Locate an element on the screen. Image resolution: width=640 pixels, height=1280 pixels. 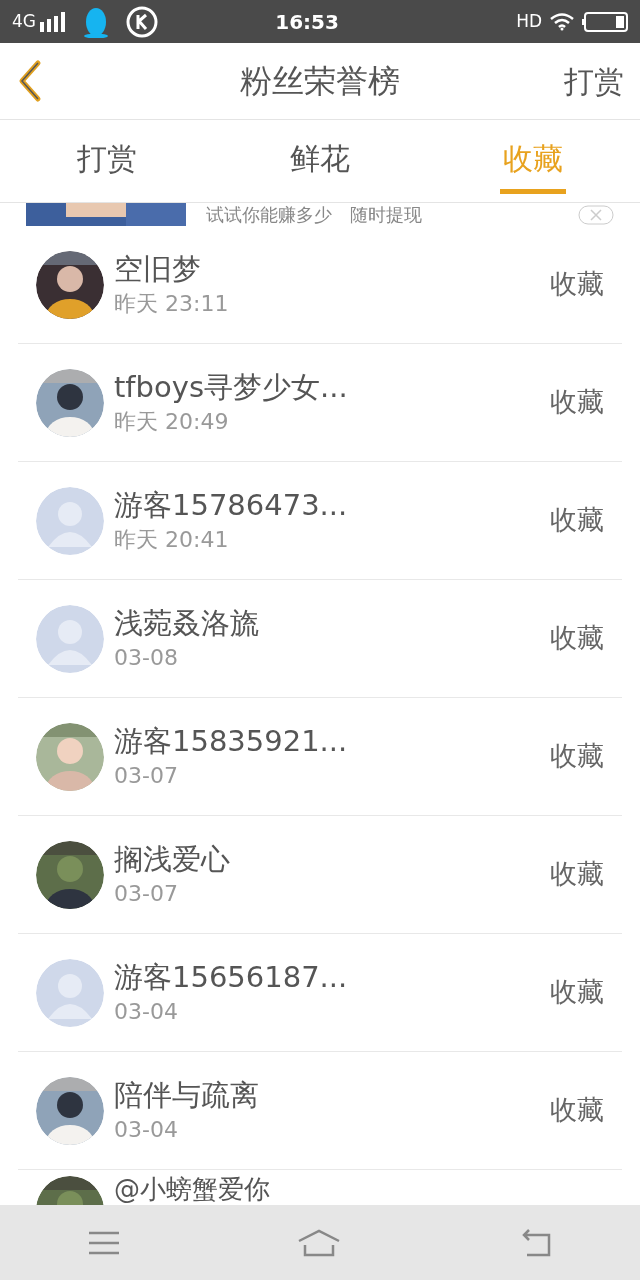
fan-time: 03-08 is located at coordinates (146, 657).